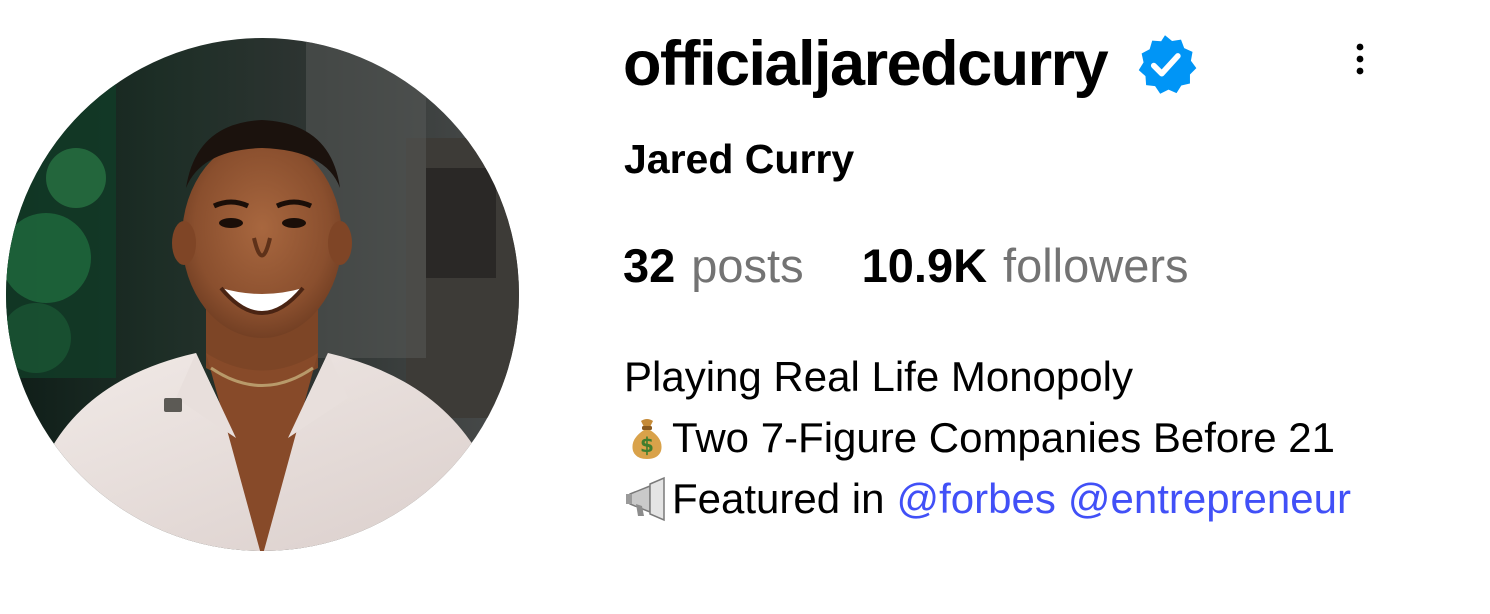 The height and width of the screenshot is (614, 1490). Describe the element at coordinates (739, 159) in the screenshot. I see `full-name: Jared Curry` at that location.